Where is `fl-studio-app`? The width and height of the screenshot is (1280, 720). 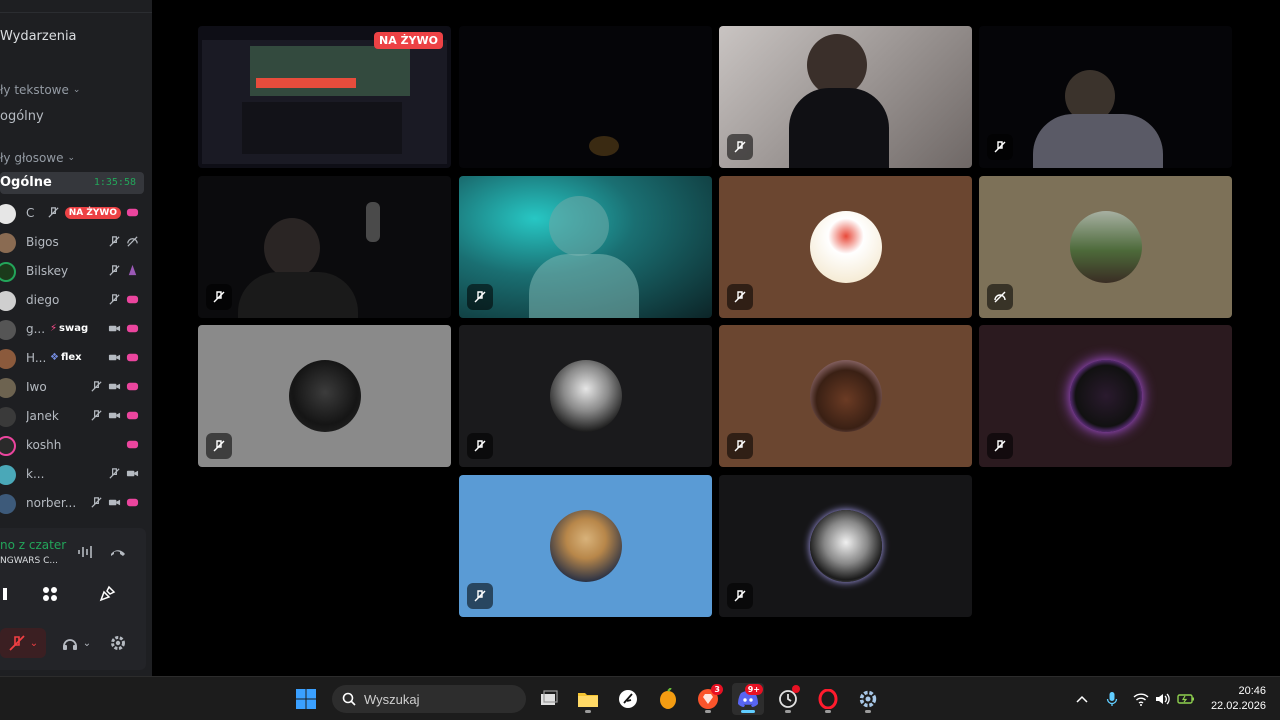 fl-studio-app is located at coordinates (668, 699).